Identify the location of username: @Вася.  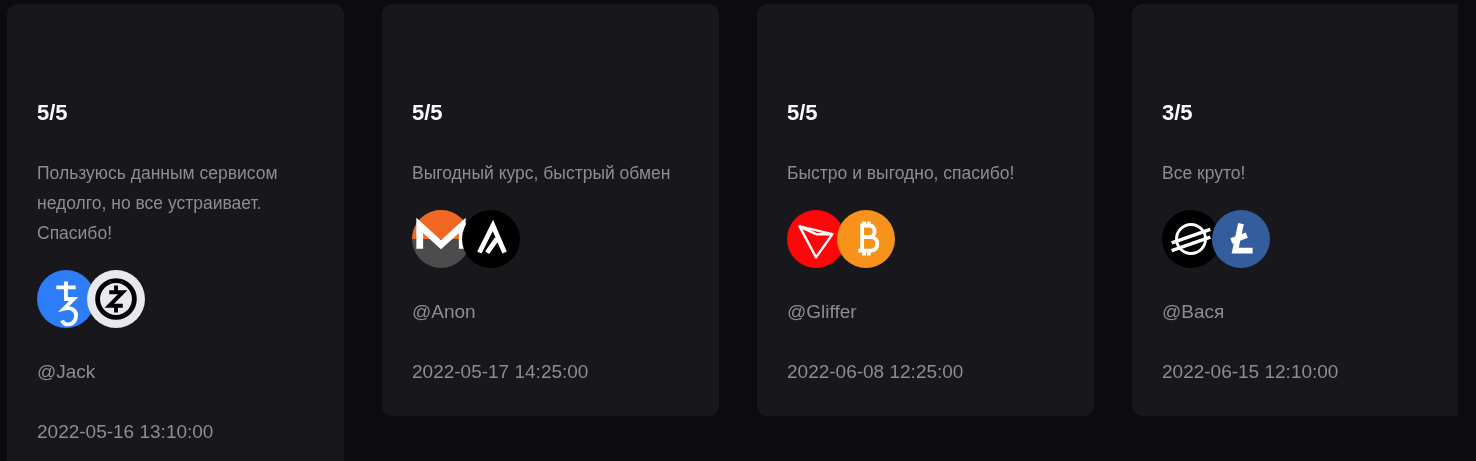
(1193, 312).